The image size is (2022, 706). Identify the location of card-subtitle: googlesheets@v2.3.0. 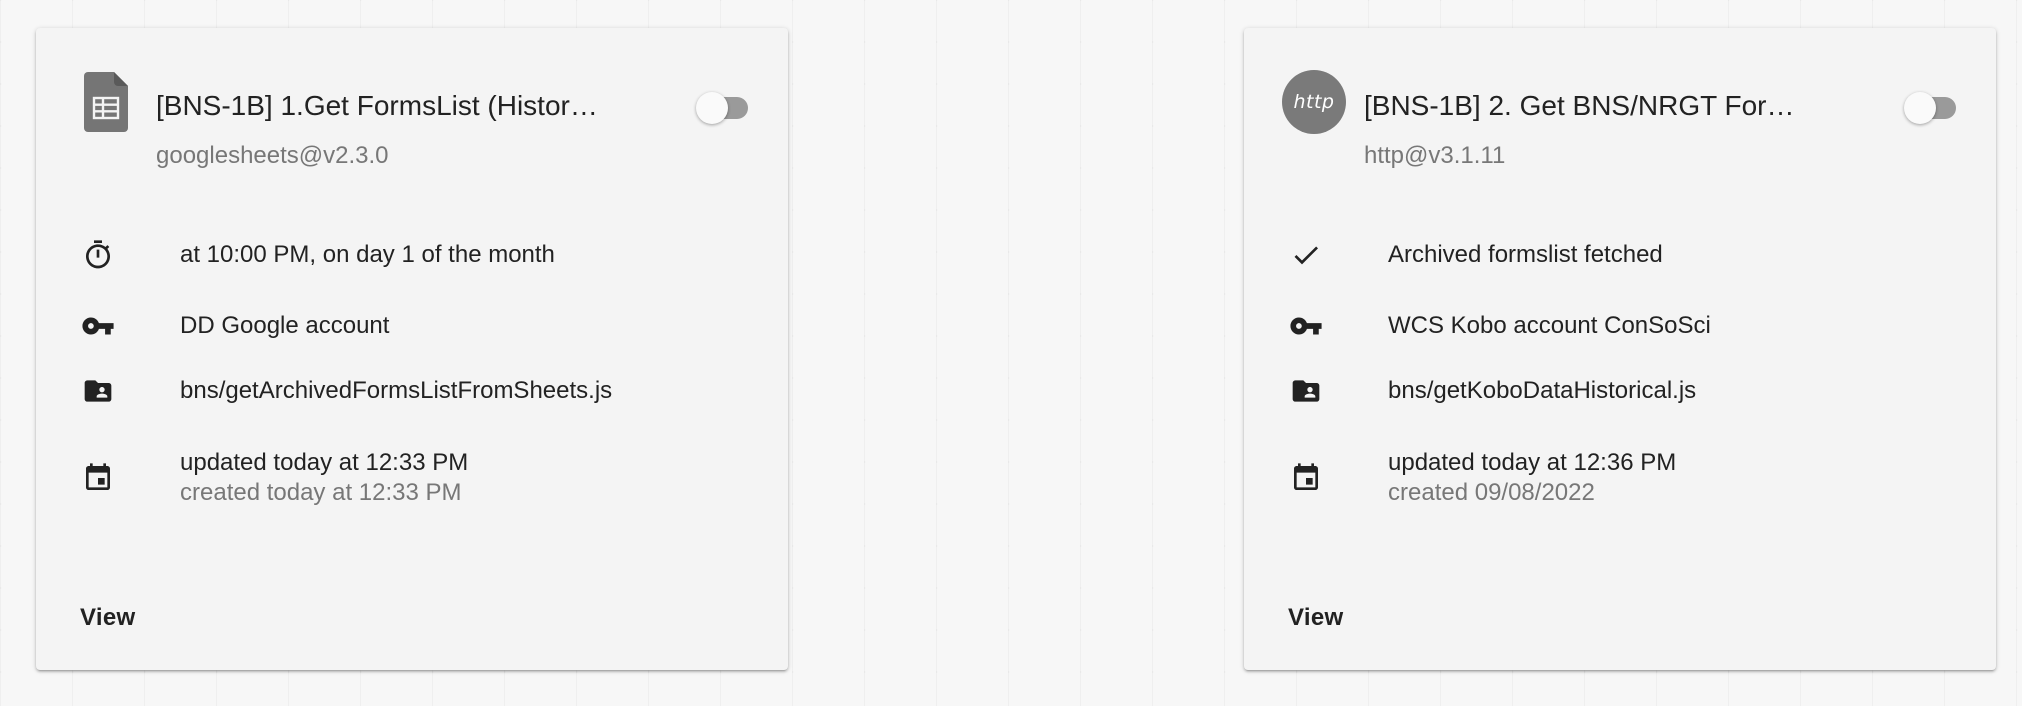
(272, 155).